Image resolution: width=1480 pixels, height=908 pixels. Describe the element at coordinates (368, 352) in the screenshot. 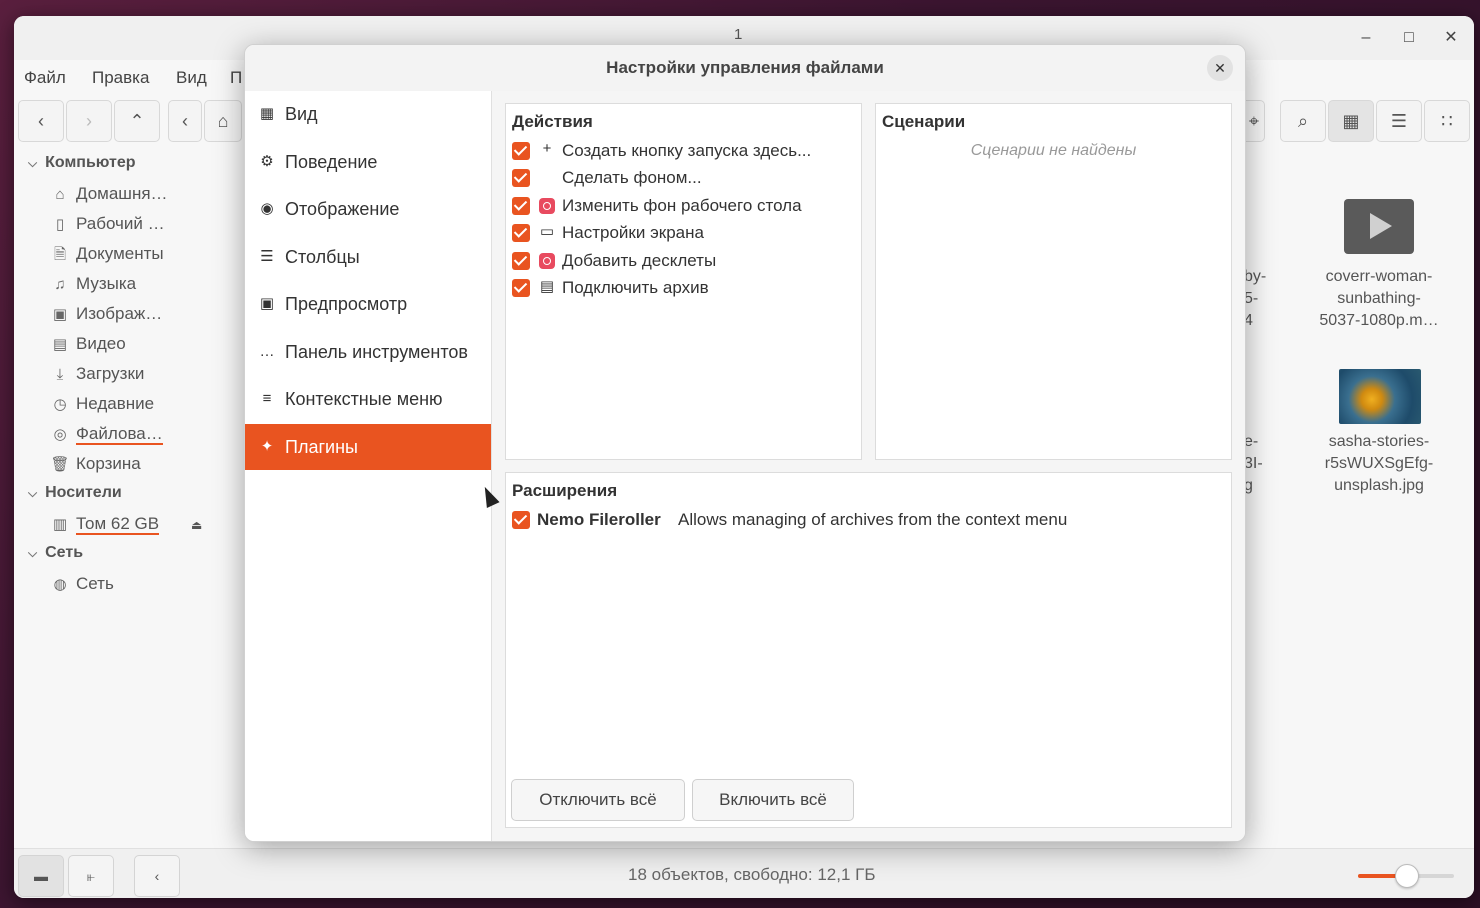

I see `nav-item-toolbar: … Панель инструментов` at that location.